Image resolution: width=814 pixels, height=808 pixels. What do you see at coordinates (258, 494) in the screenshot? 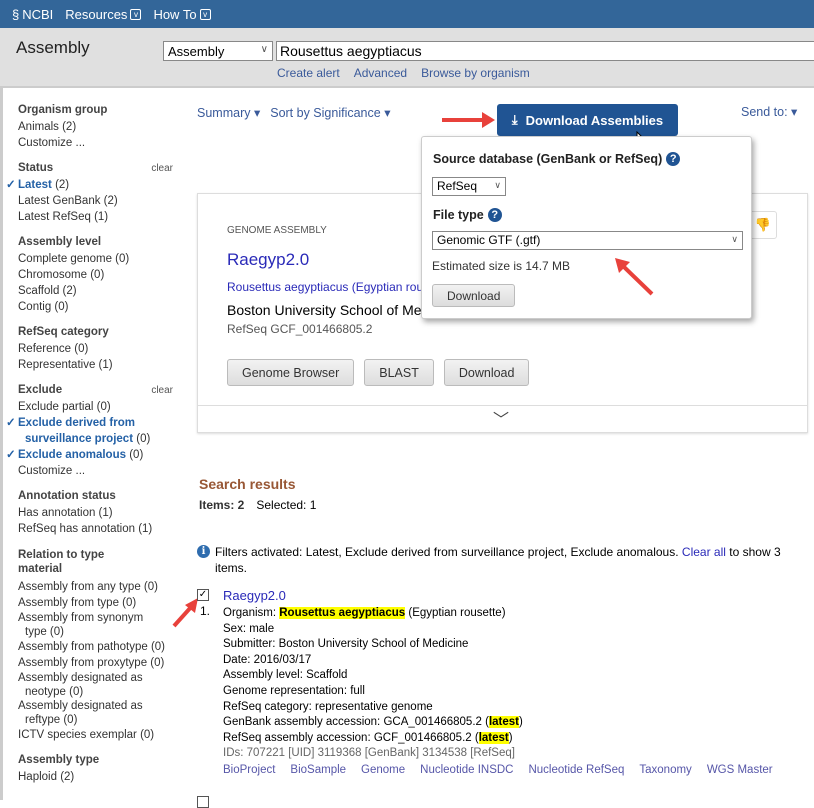
I see `search-results-header: Search results Items: 2 Selected: 1` at bounding box center [258, 494].